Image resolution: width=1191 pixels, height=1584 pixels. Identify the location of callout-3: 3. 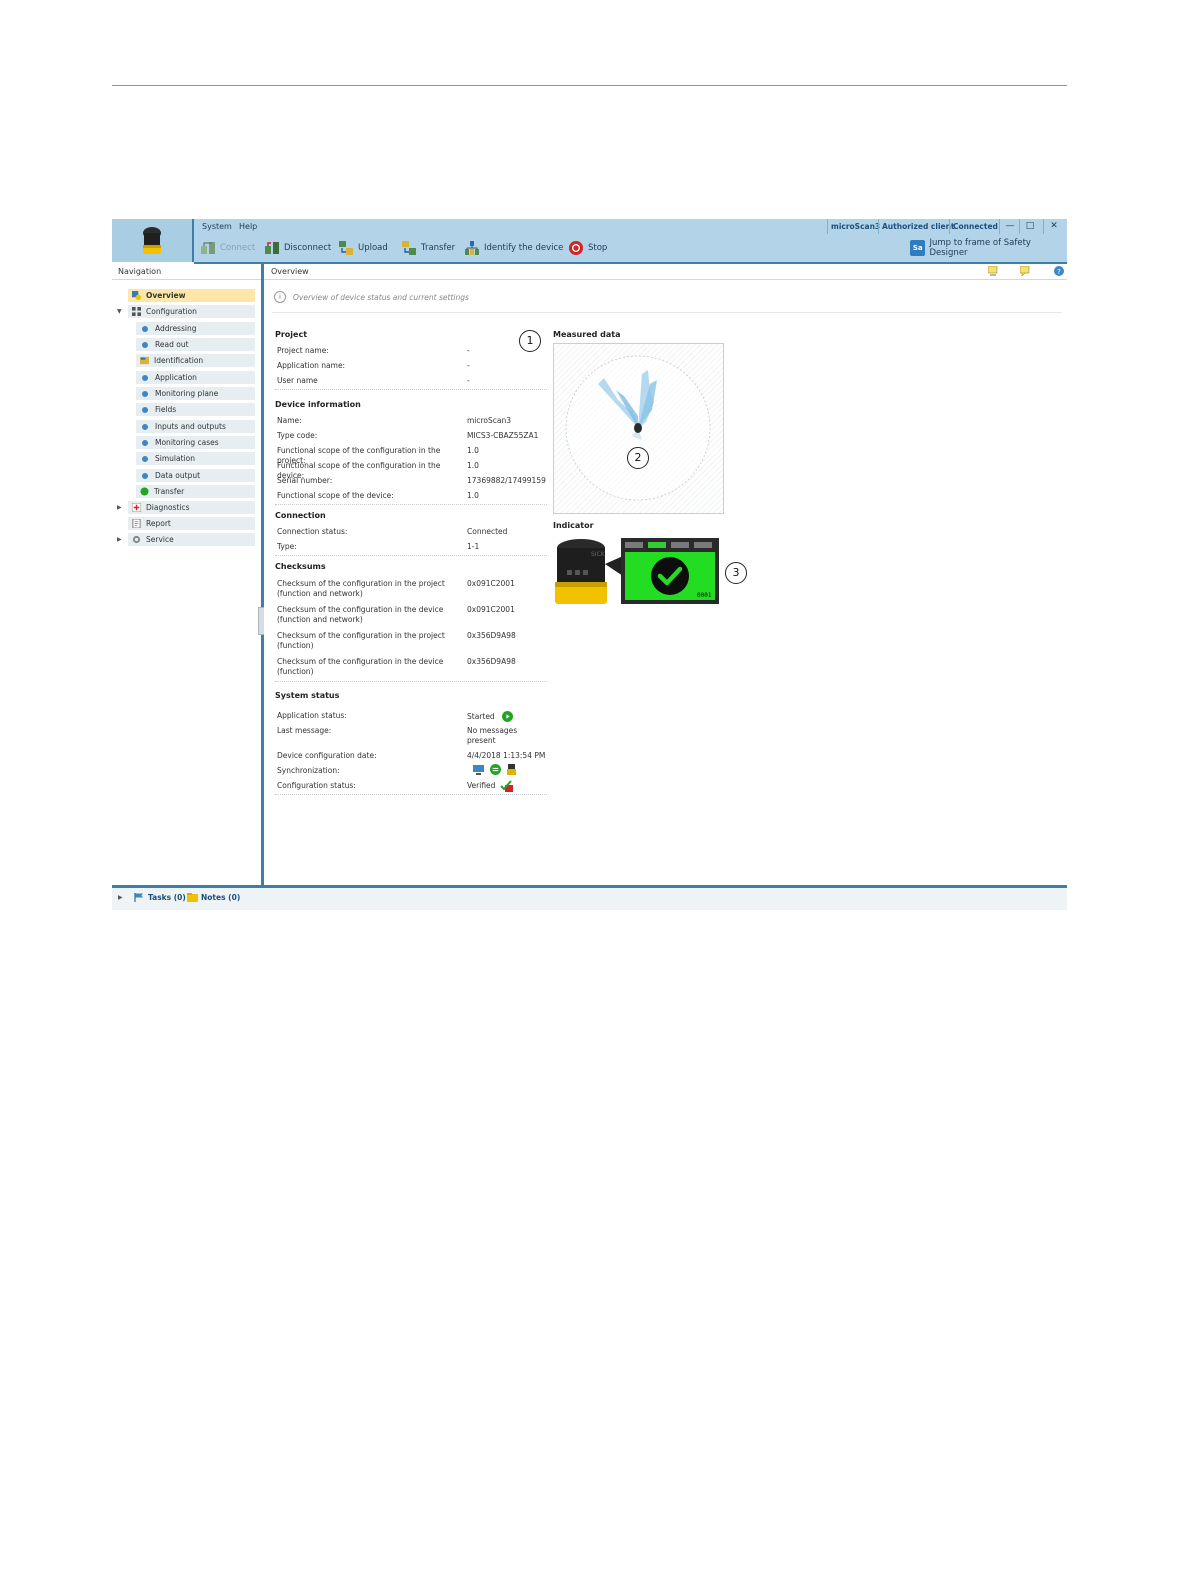
(736, 573).